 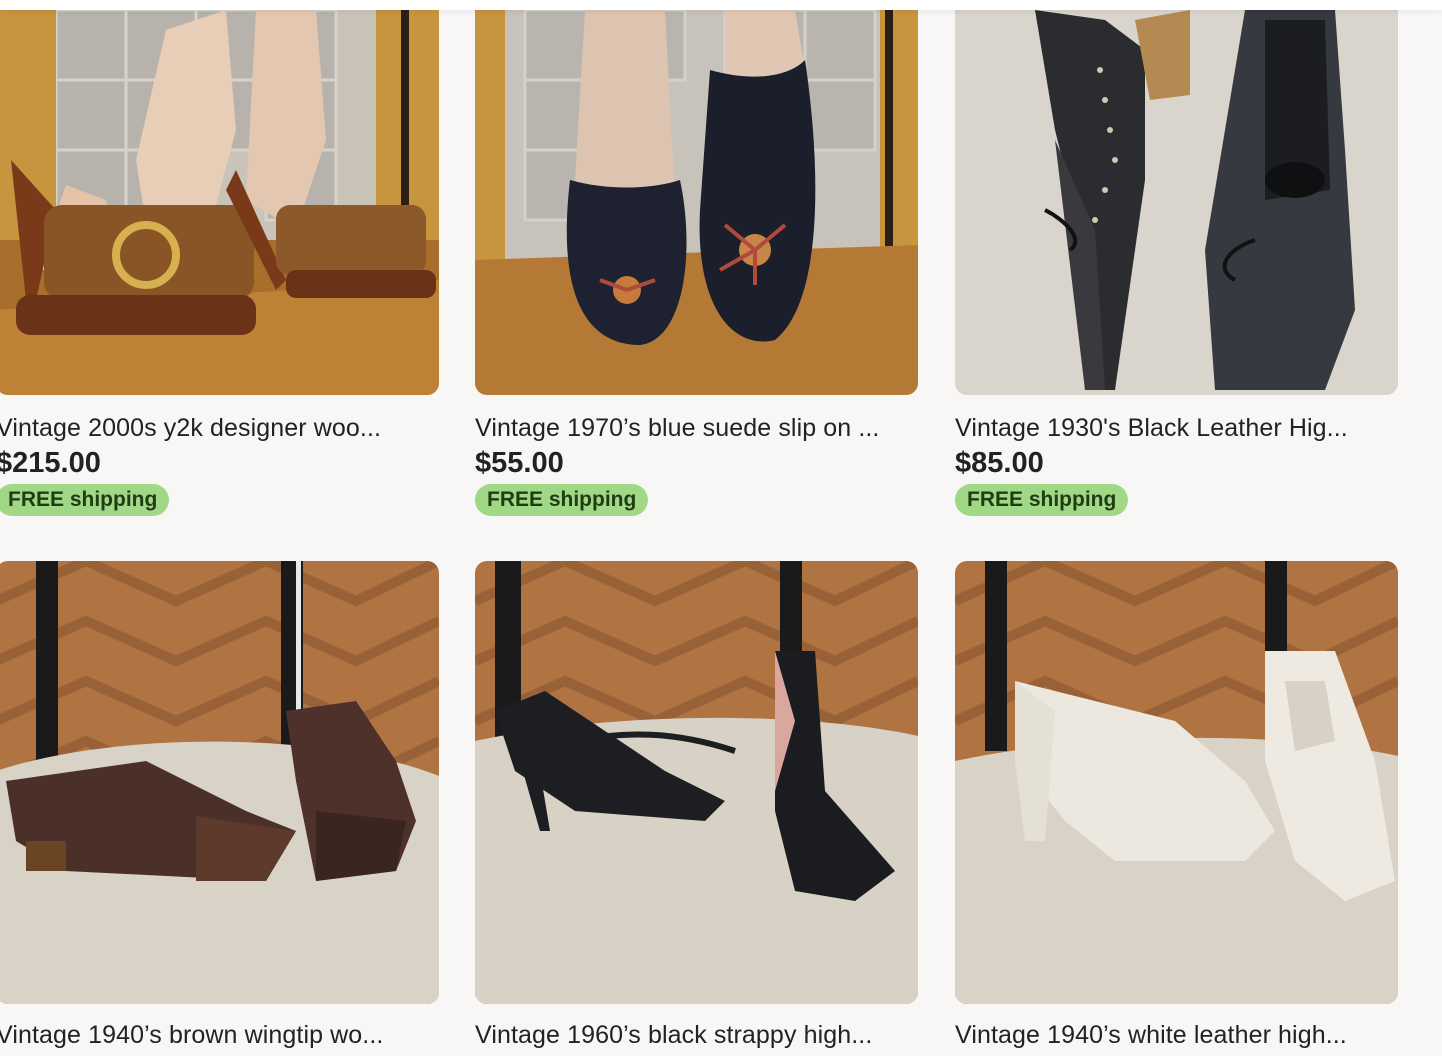 I want to click on brown-wingtip-oxfords-photo, so click(x=219, y=782).